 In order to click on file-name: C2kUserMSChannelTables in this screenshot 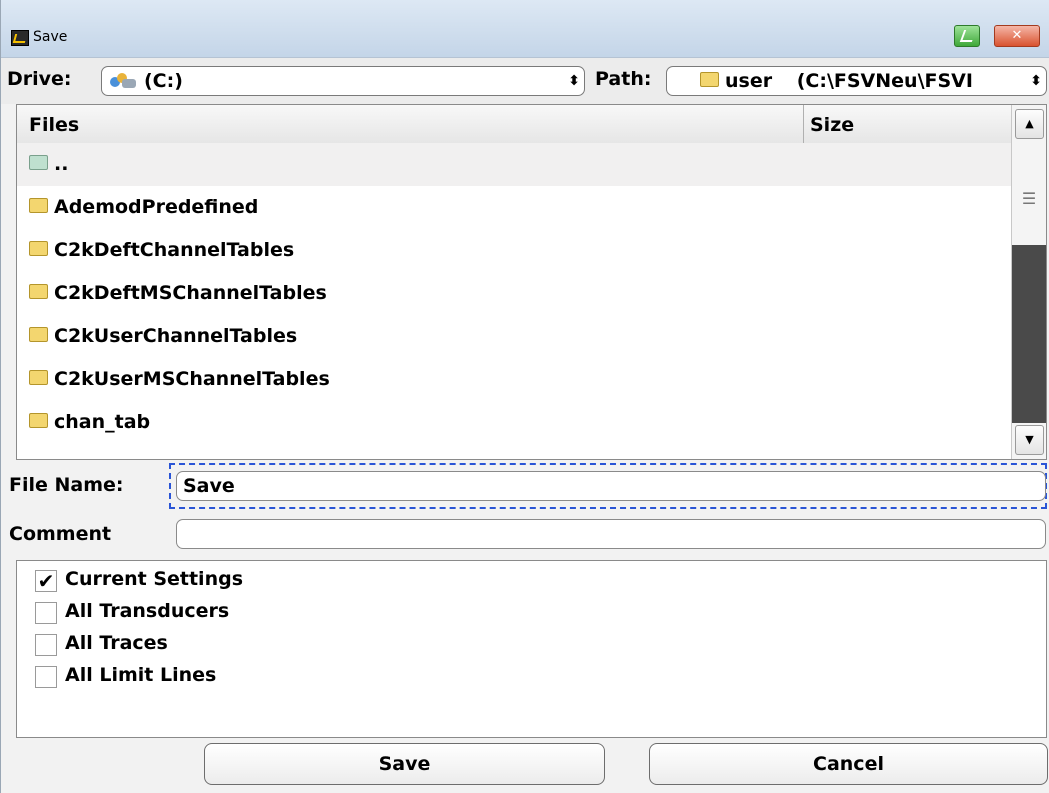, I will do `click(192, 379)`.